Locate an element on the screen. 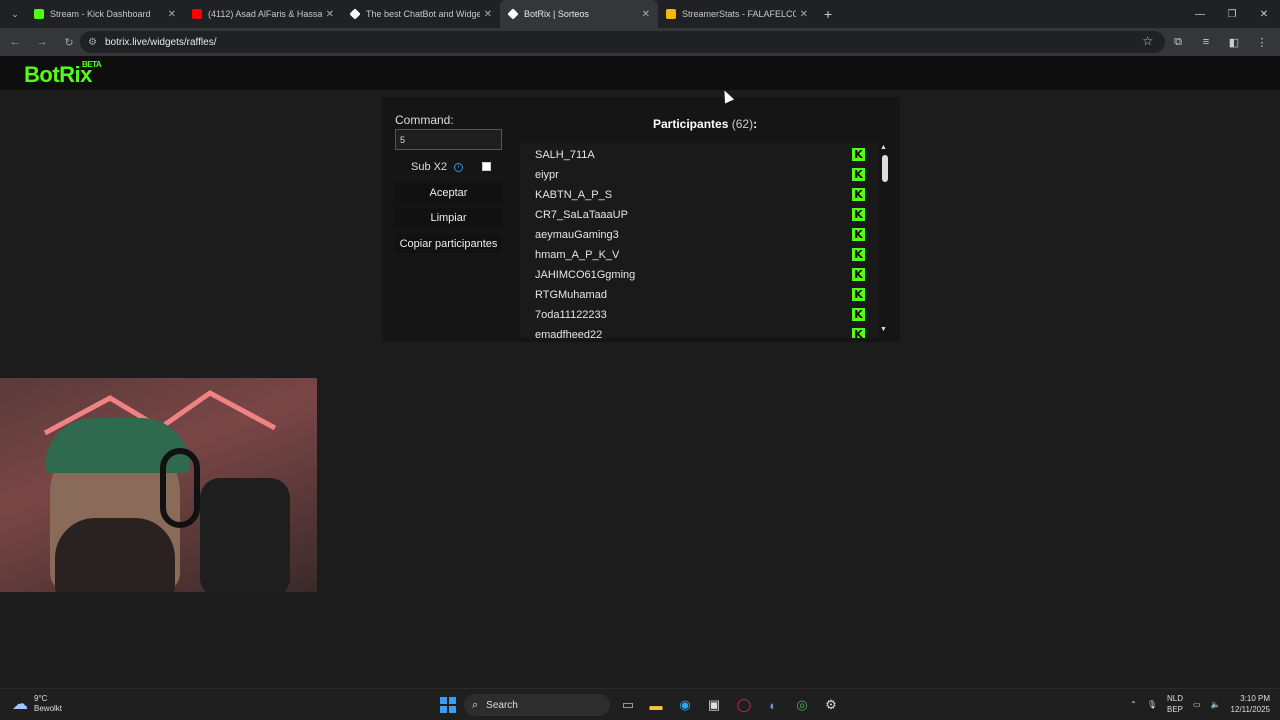  youtube-favicon-icon is located at coordinates (197, 14).